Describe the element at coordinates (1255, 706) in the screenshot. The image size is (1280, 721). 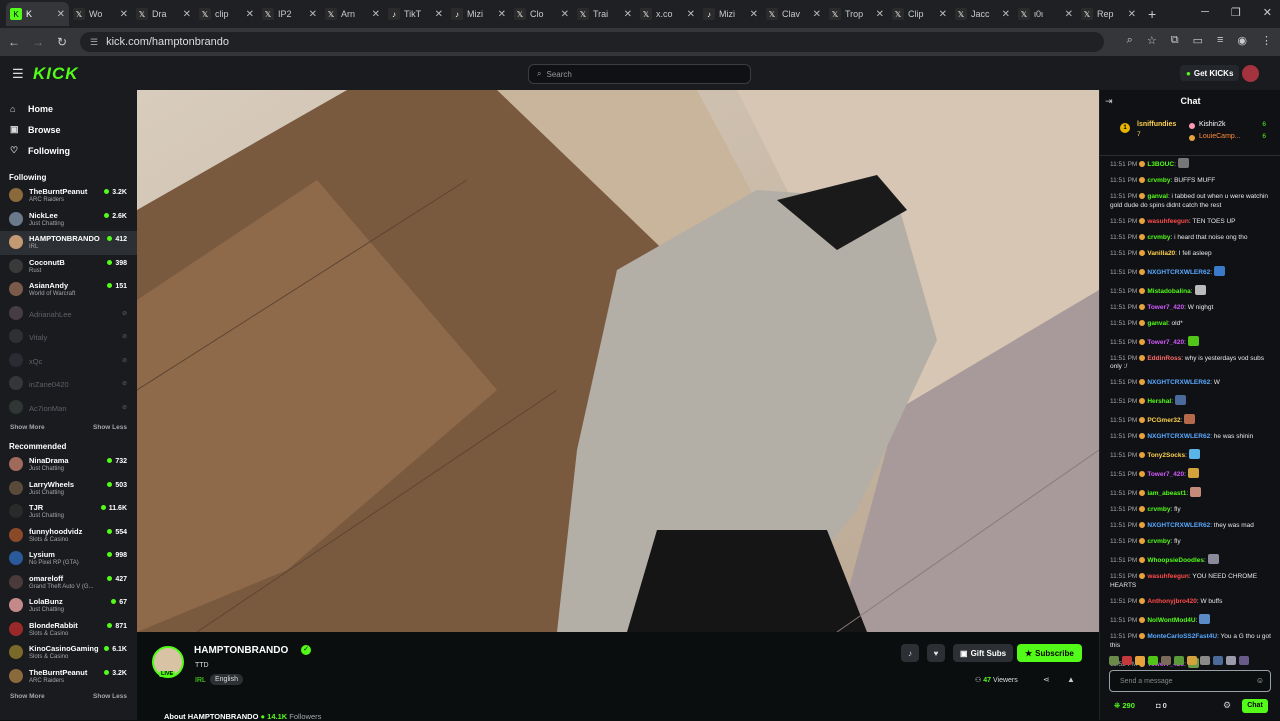
I see `send-chat-button: Chat` at that location.